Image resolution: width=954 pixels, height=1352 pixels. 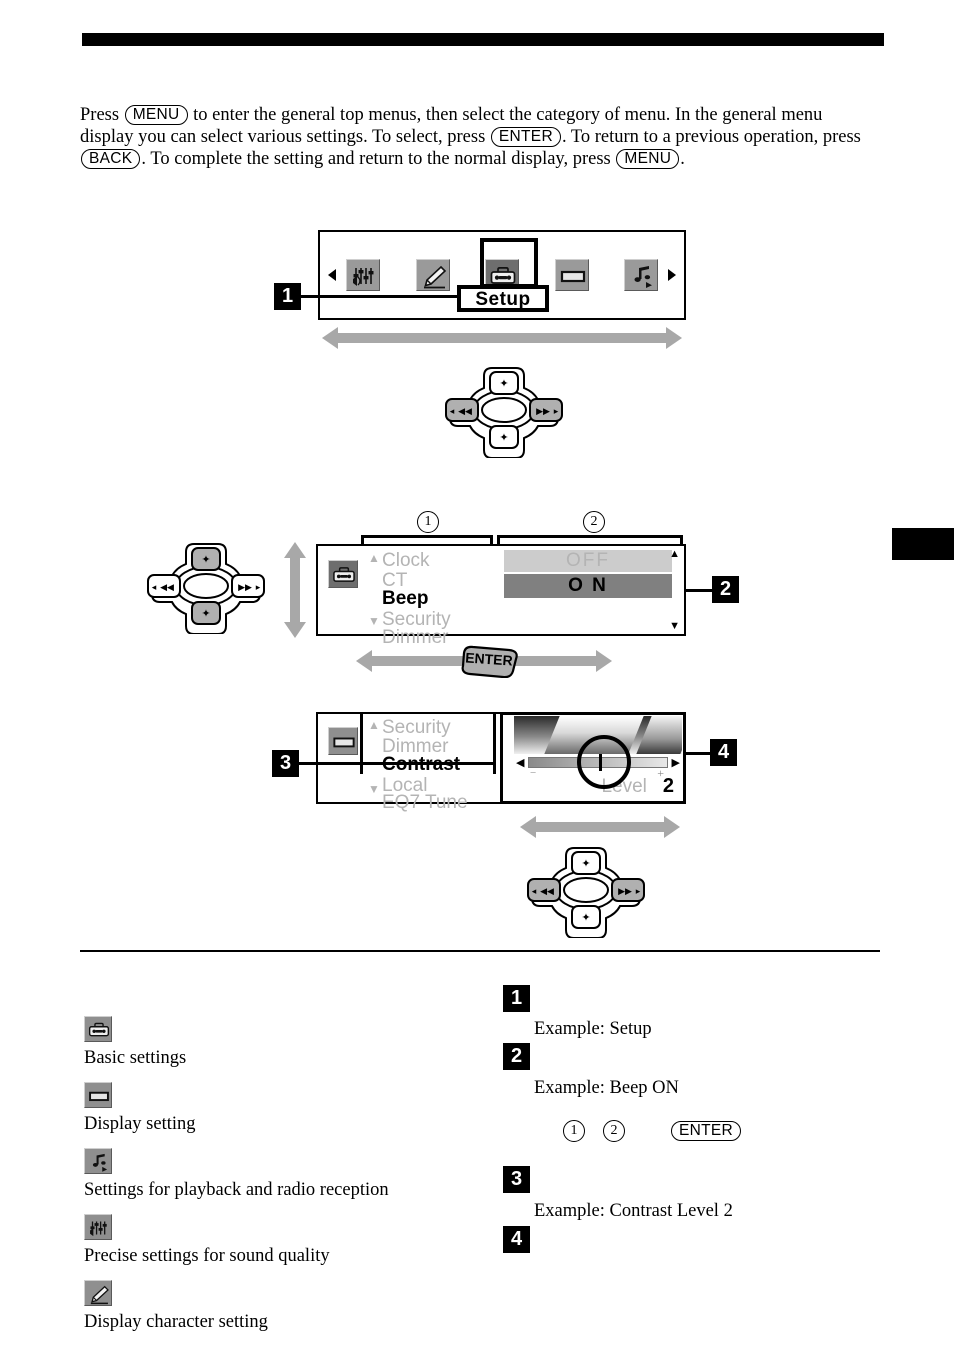 What do you see at coordinates (374, 558) in the screenshot?
I see `list-scroll-up-icon: ▲` at bounding box center [374, 558].